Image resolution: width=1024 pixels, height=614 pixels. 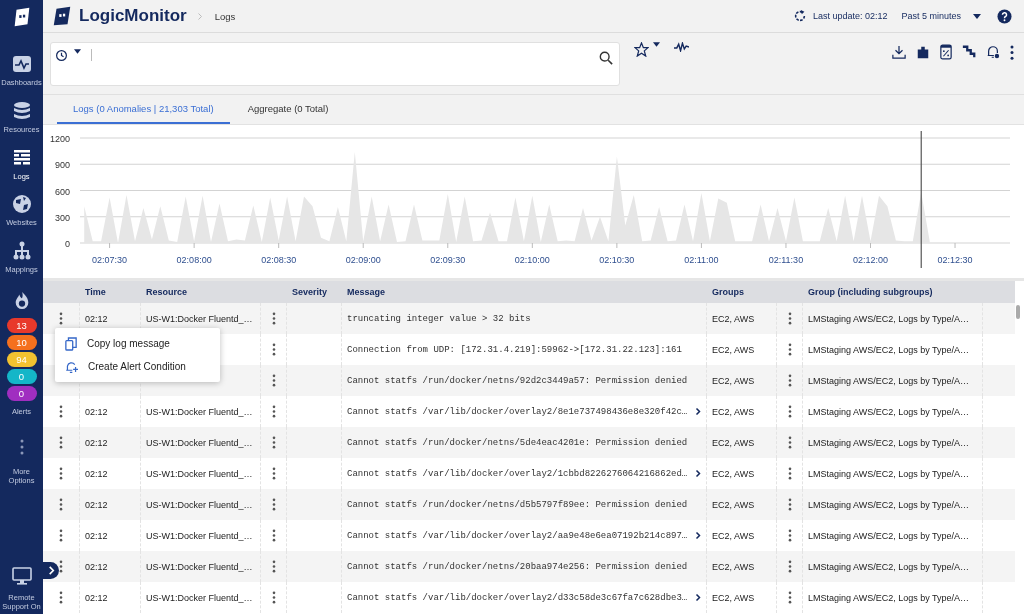 I want to click on column-header: Resource, so click(x=201, y=292).